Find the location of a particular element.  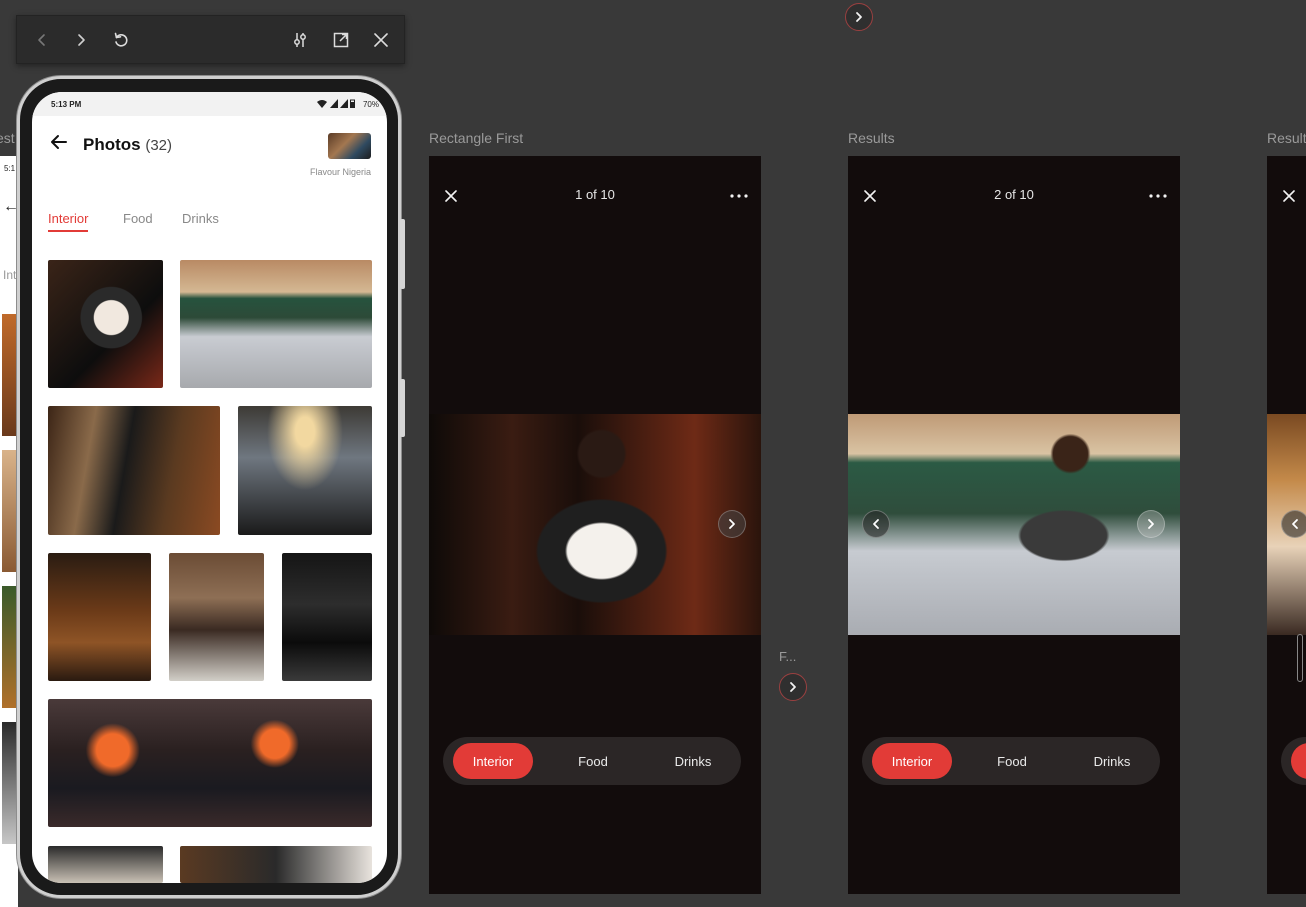

business-name: Flavour Nigeria is located at coordinates (340, 172).